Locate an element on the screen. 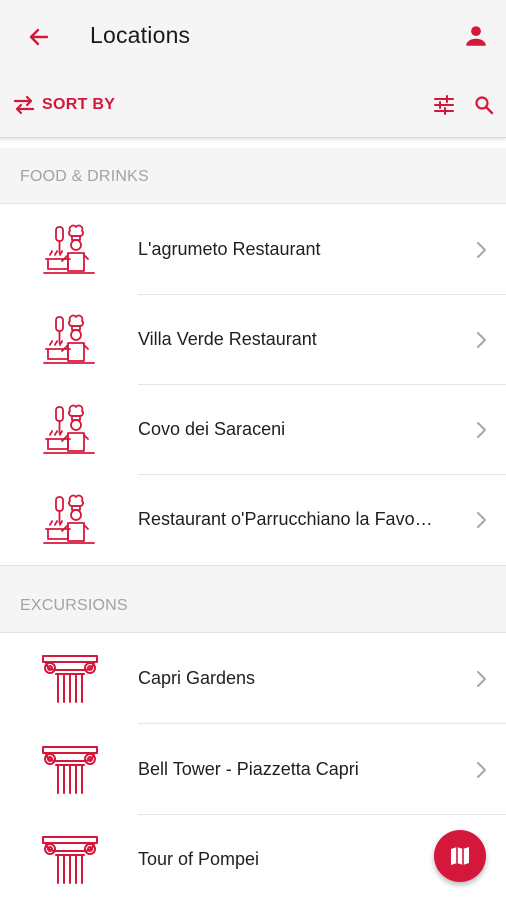  list-item-label: Capri Gardens is located at coordinates (197, 678).